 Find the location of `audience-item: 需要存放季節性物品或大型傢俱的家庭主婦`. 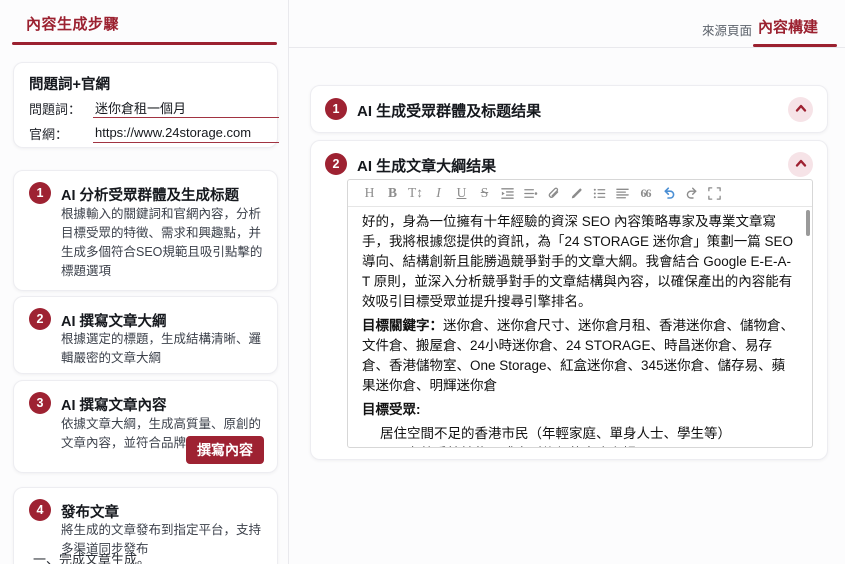

audience-item: 需要存放季節性物品或大型傢俱的家庭主婦 is located at coordinates (579, 445).